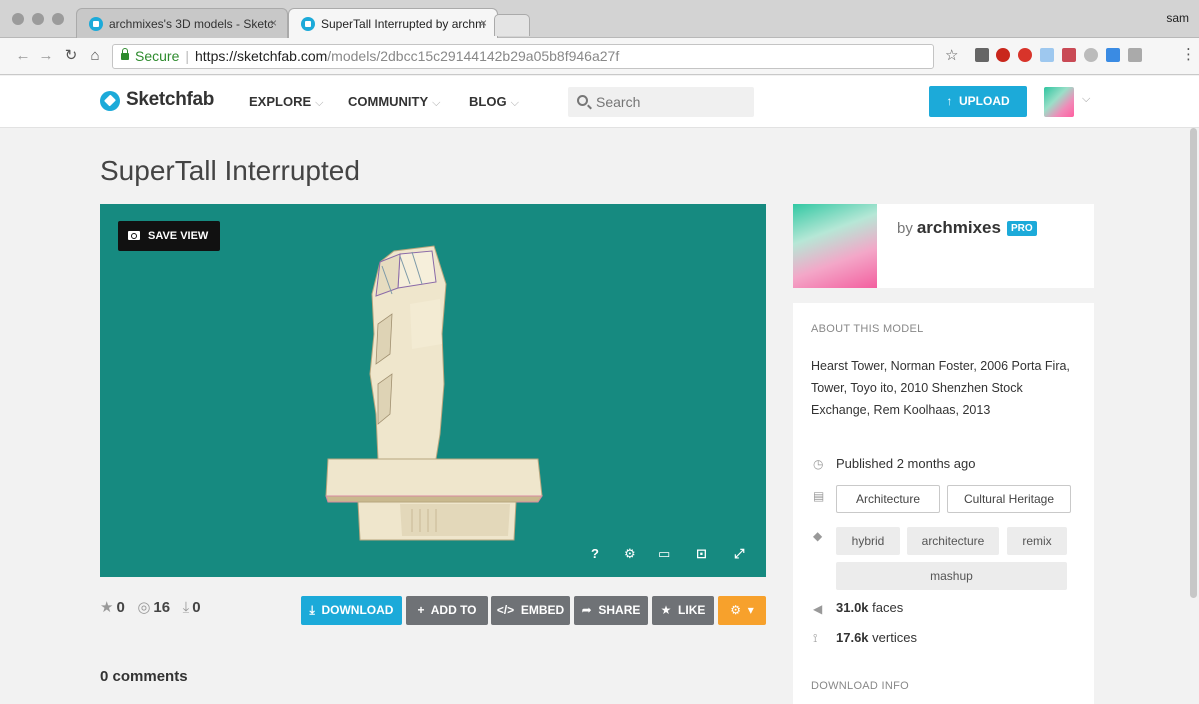  I want to click on settings-icon: ⚙, so click(630, 554).